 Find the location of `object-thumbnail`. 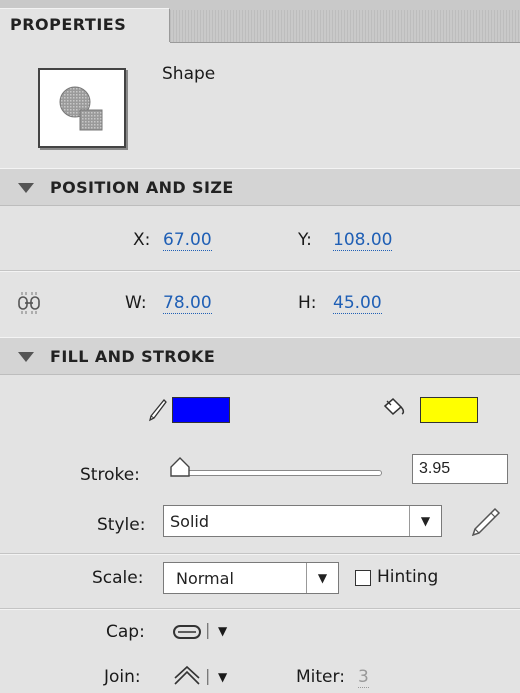

object-thumbnail is located at coordinates (82, 108).